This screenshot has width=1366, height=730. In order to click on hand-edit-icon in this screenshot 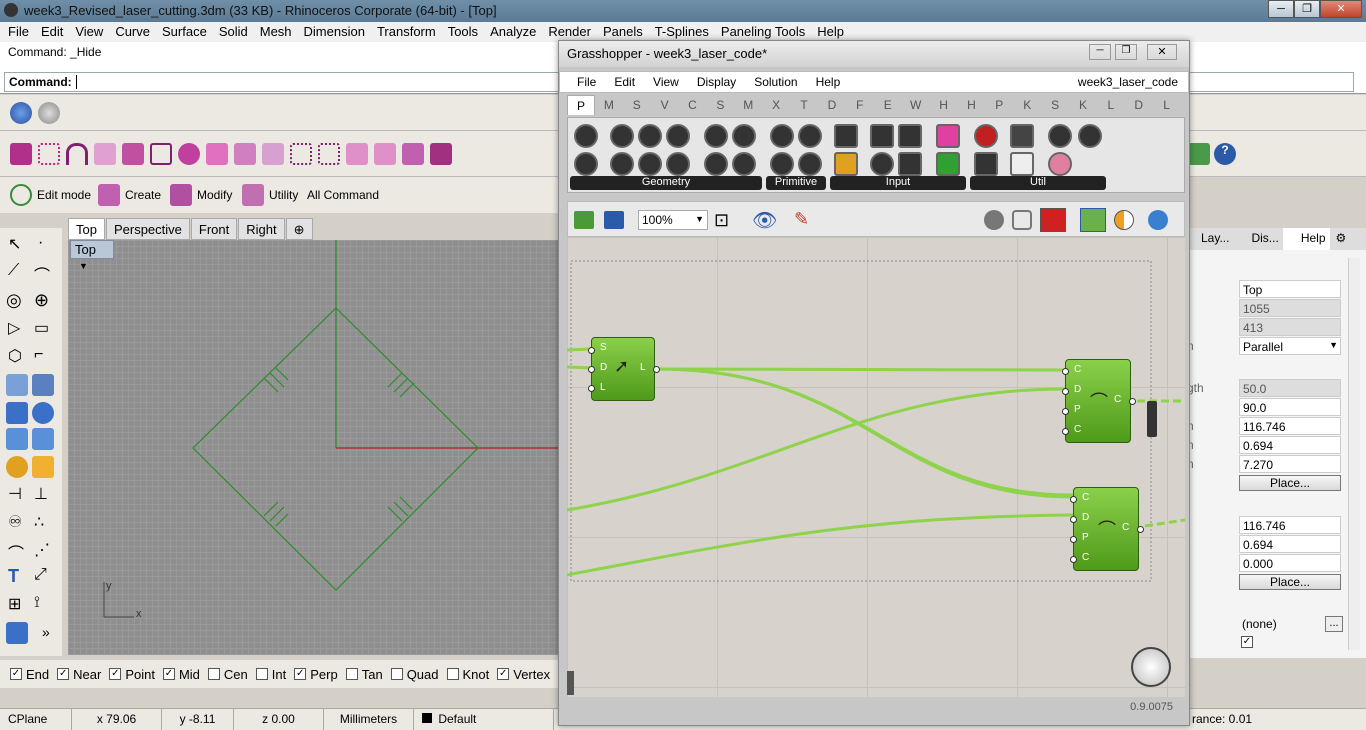, I will do `click(273, 154)`.